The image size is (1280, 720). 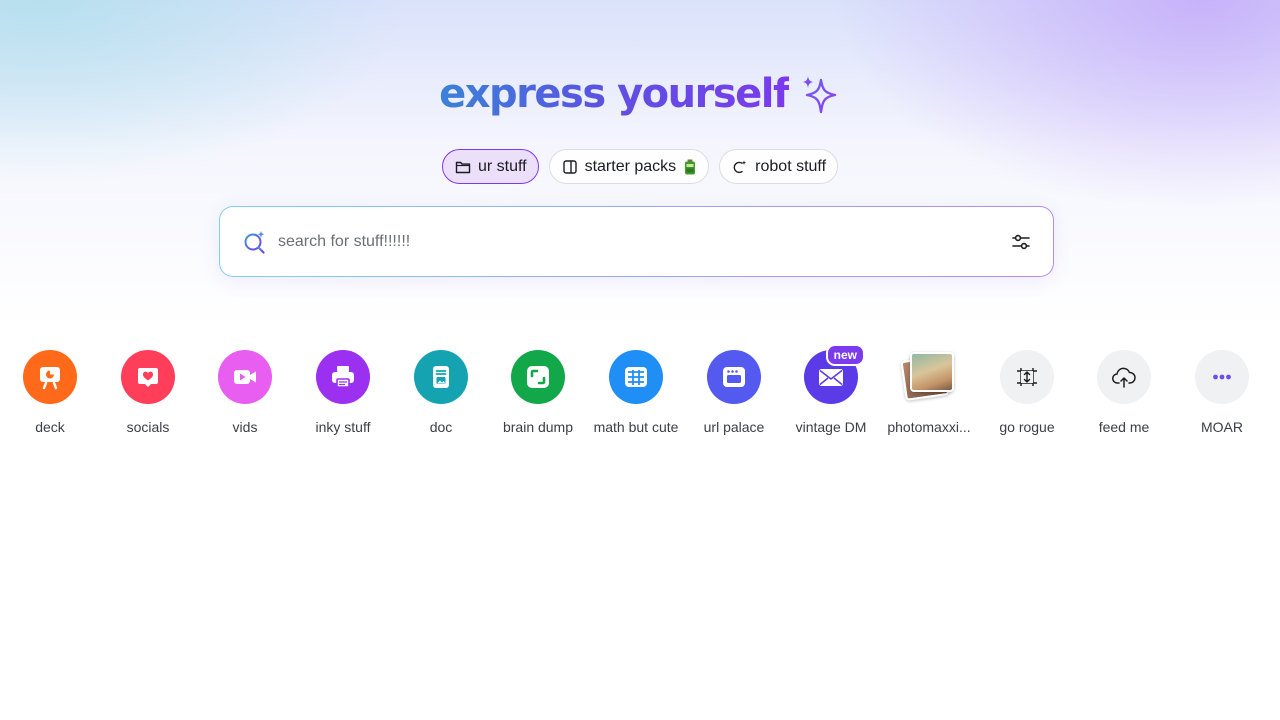 What do you see at coordinates (1222, 427) in the screenshot?
I see `shortcut-label: MOAR` at bounding box center [1222, 427].